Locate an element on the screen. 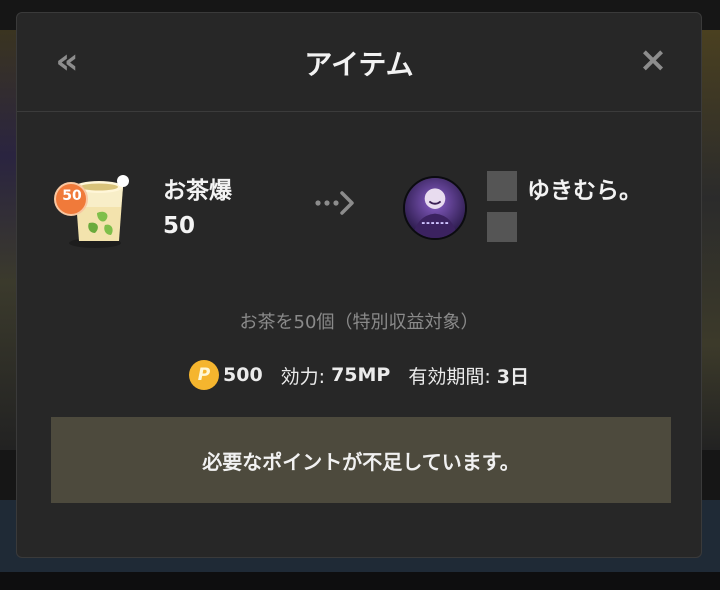  item-name: お茶爆 is located at coordinates (197, 191).